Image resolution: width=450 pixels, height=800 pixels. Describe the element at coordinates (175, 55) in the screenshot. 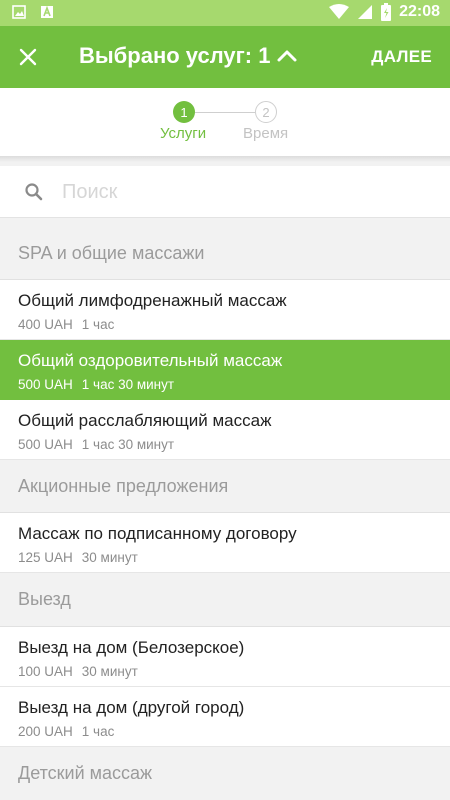

I see `page-title: Выбрано услуг: 1` at that location.